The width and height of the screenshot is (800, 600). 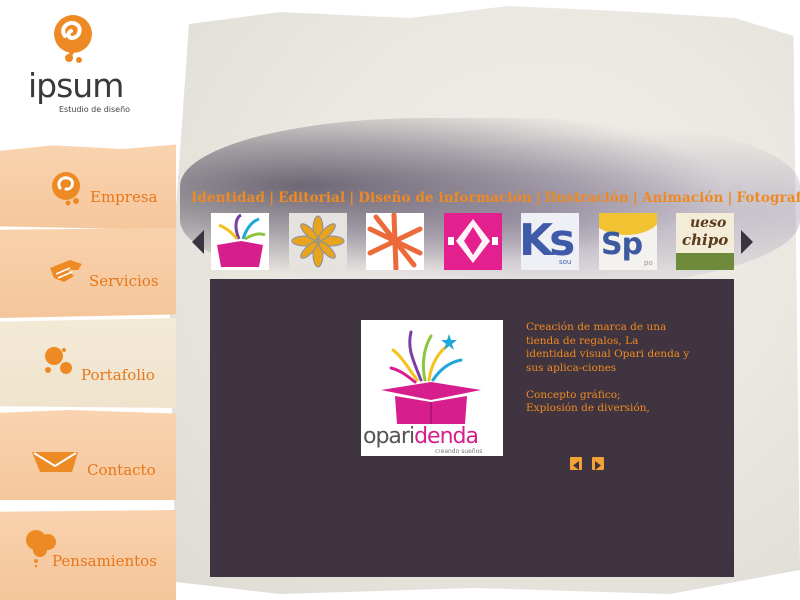 I want to click on thumbnail-queso: ueso chipo, so click(x=705, y=241).